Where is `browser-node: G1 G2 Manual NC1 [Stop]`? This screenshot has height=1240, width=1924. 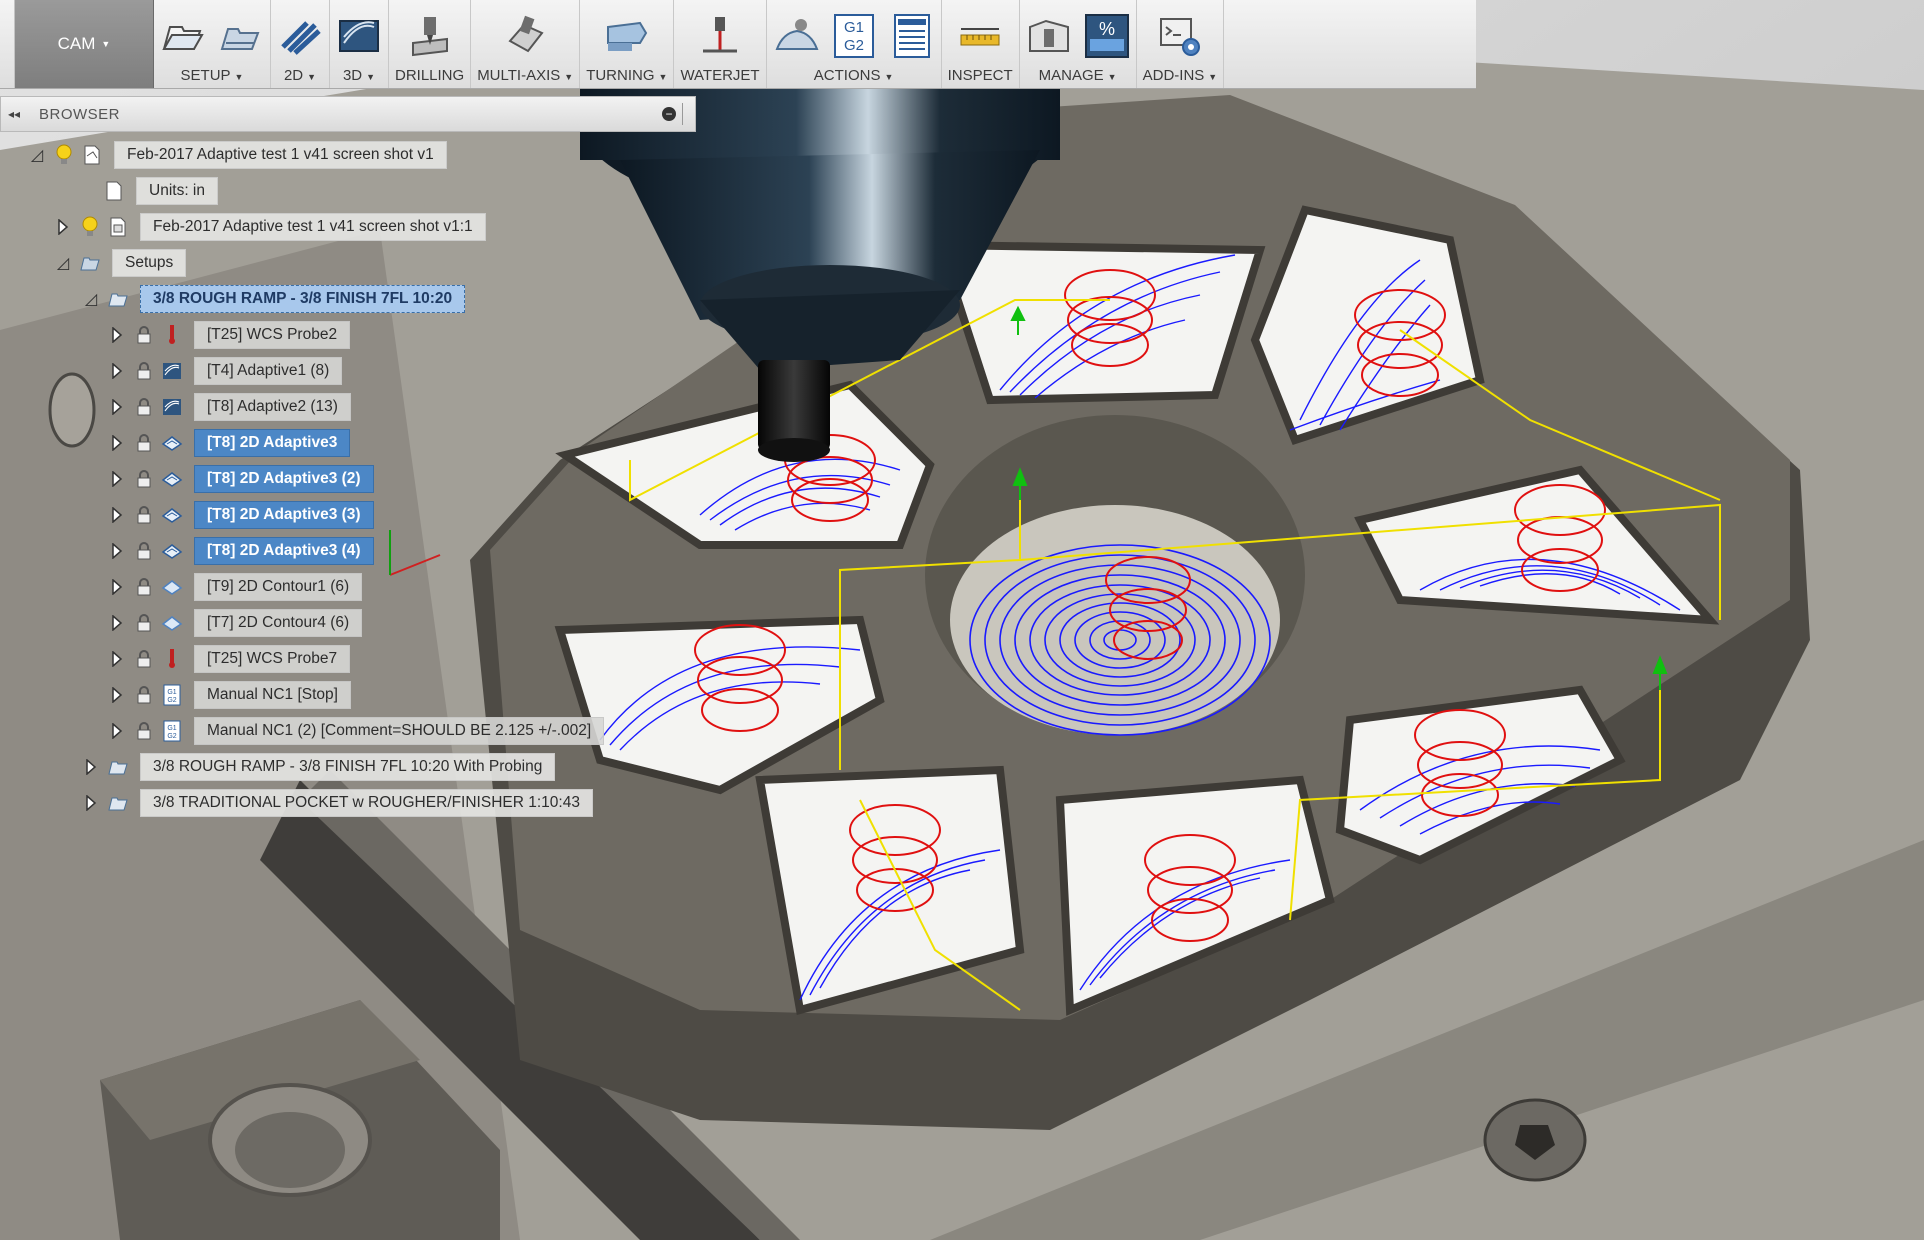 browser-node: G1 G2 Manual NC1 [Stop] is located at coordinates (229, 695).